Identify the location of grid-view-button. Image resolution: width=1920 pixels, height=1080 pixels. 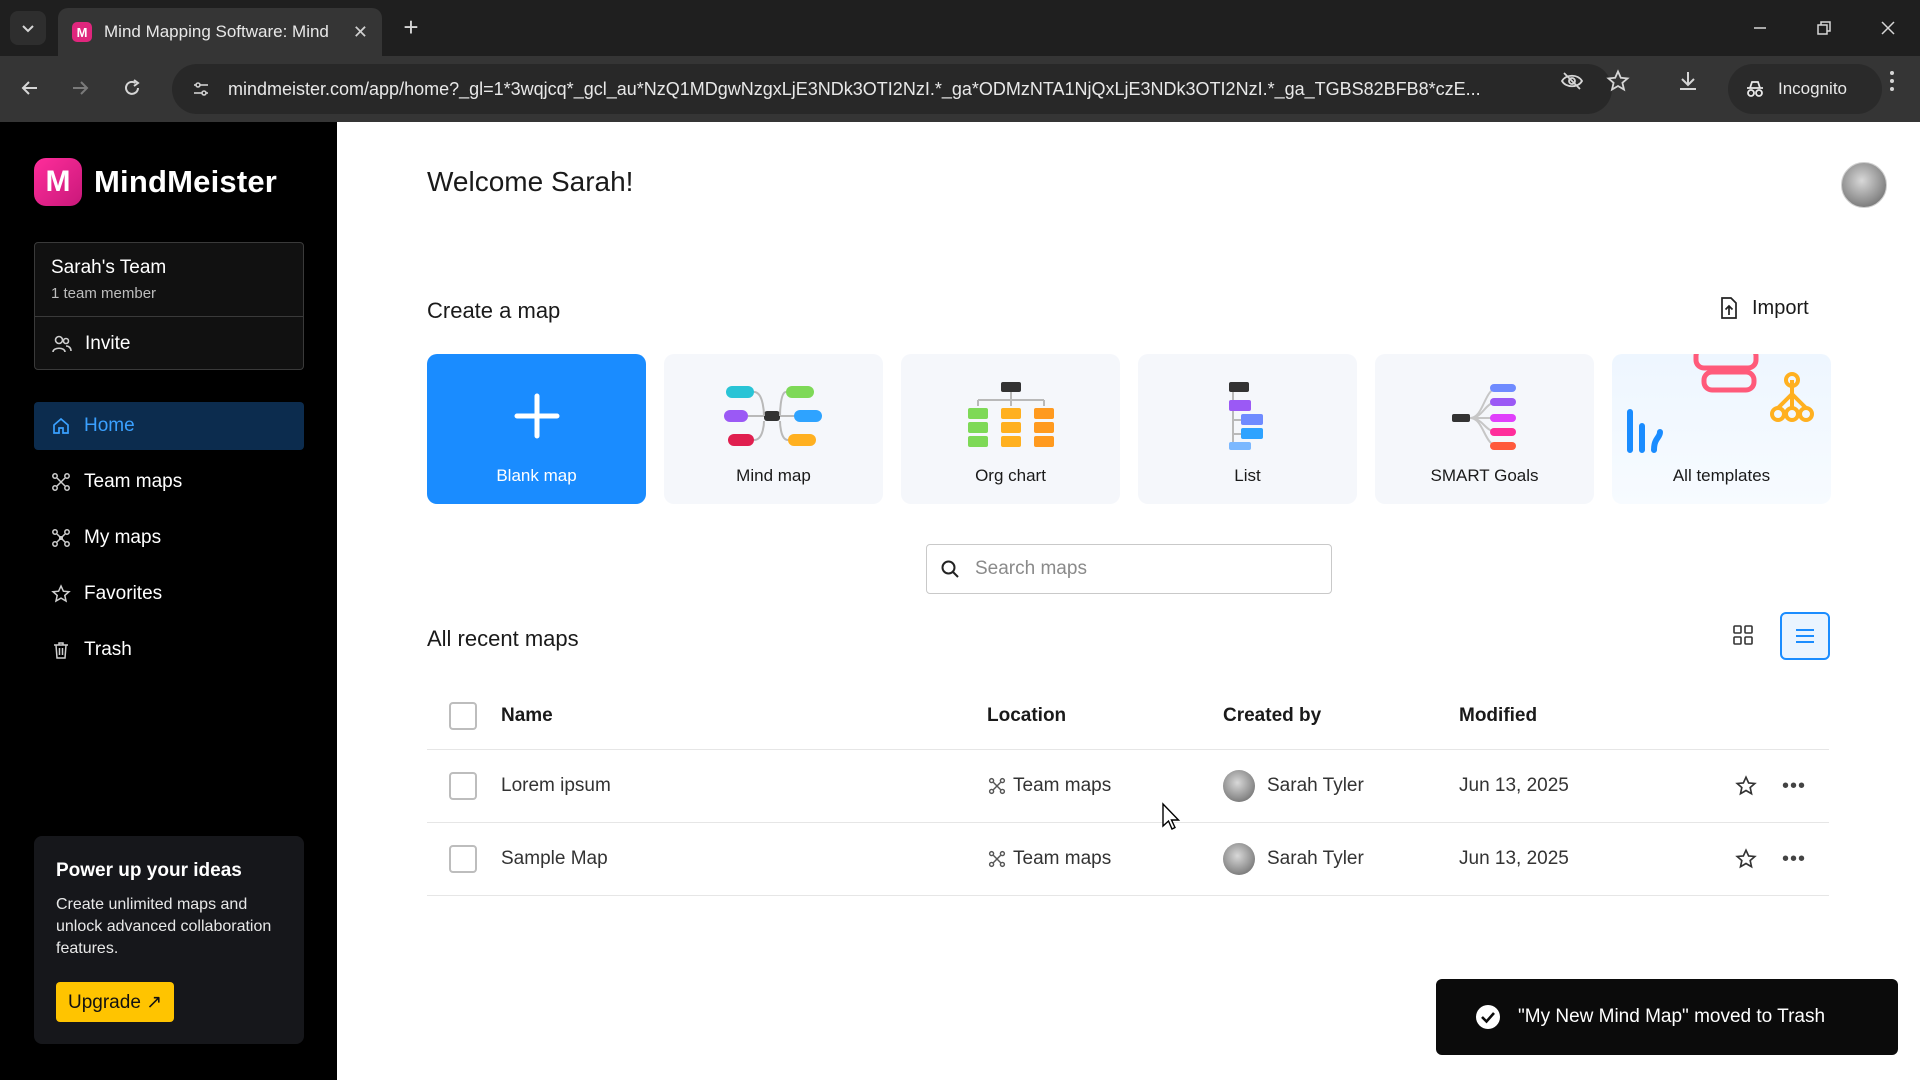
(1743, 635).